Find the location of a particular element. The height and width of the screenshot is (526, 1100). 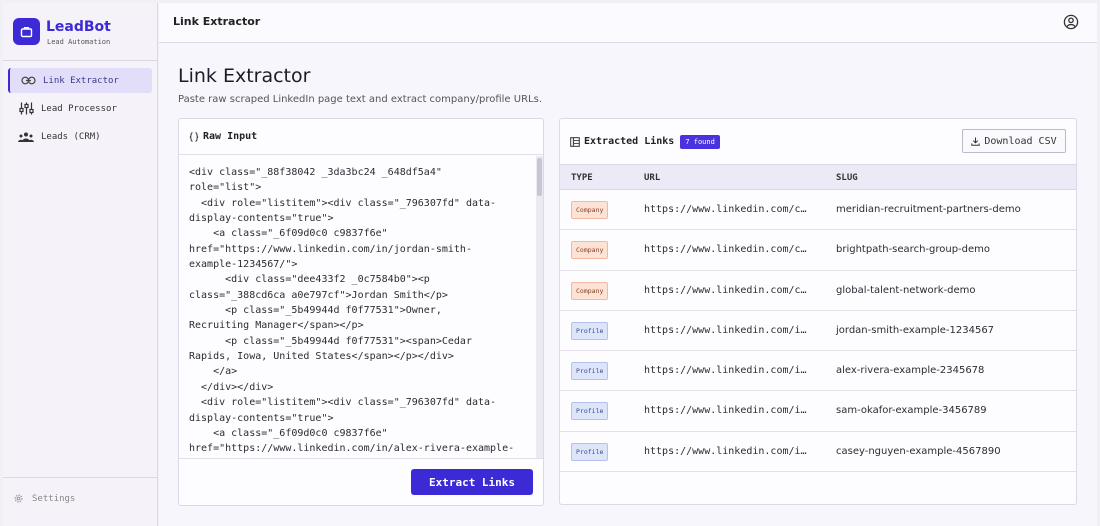

count-badge: 7 found is located at coordinates (700, 141).